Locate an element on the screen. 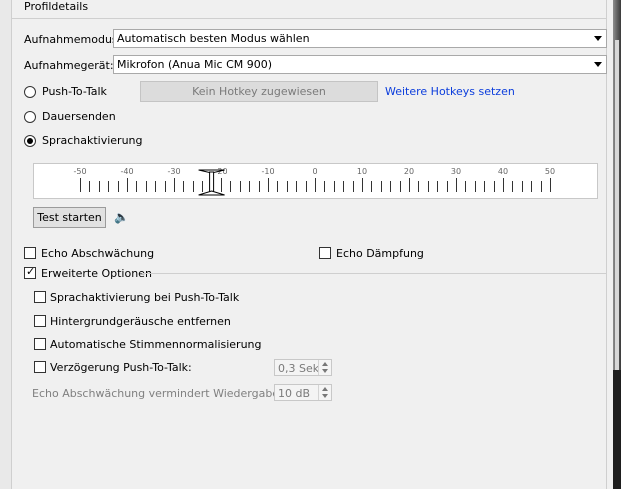 The width and height of the screenshot is (621, 489). push-to-talk-radio is located at coordinates (30, 92).